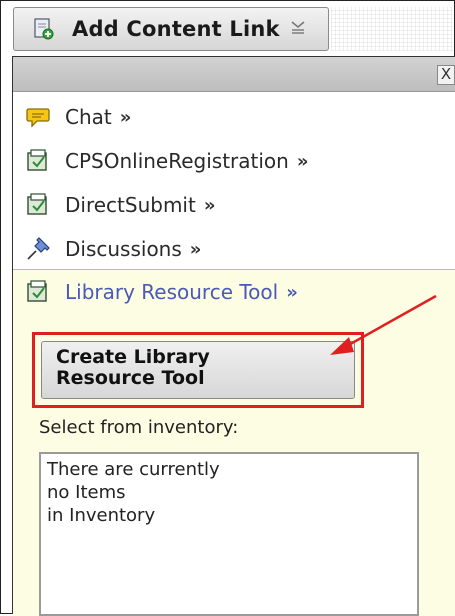 The height and width of the screenshot is (616, 455). I want to click on library-resource-tool-link: Library Resource Tool, so click(172, 292).